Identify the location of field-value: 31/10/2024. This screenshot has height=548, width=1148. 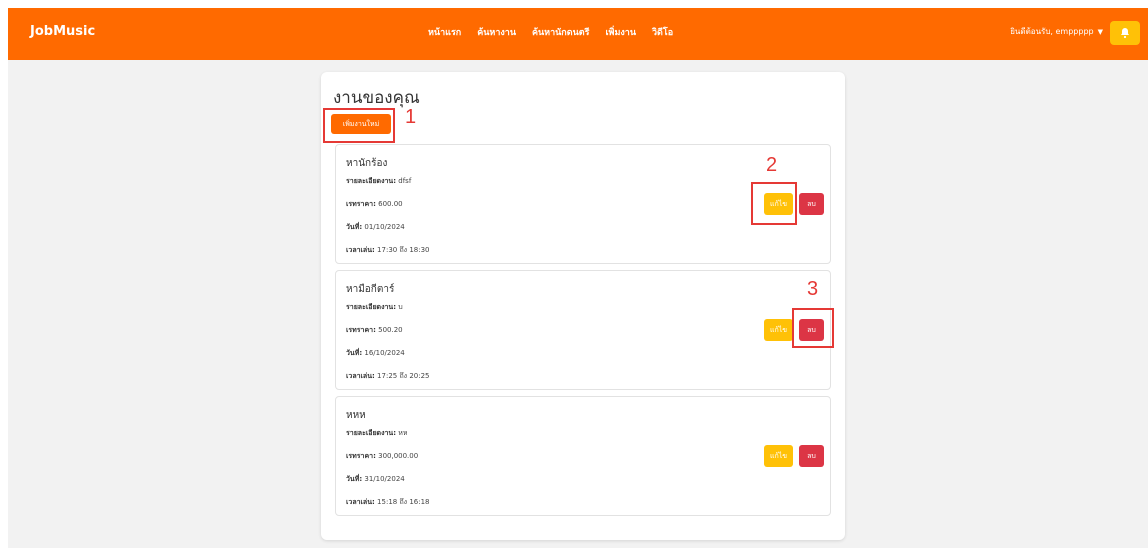
(384, 479).